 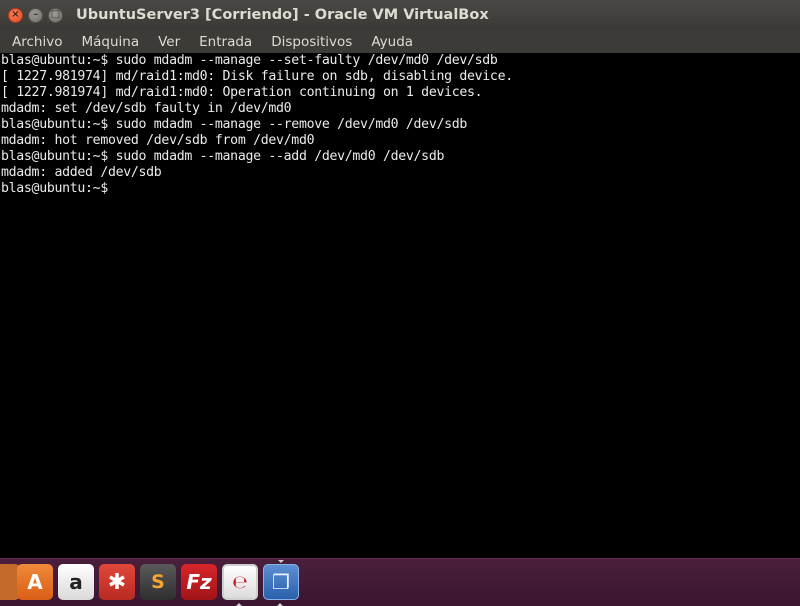 I want to click on menu-archivo: Archivo, so click(x=35, y=42).